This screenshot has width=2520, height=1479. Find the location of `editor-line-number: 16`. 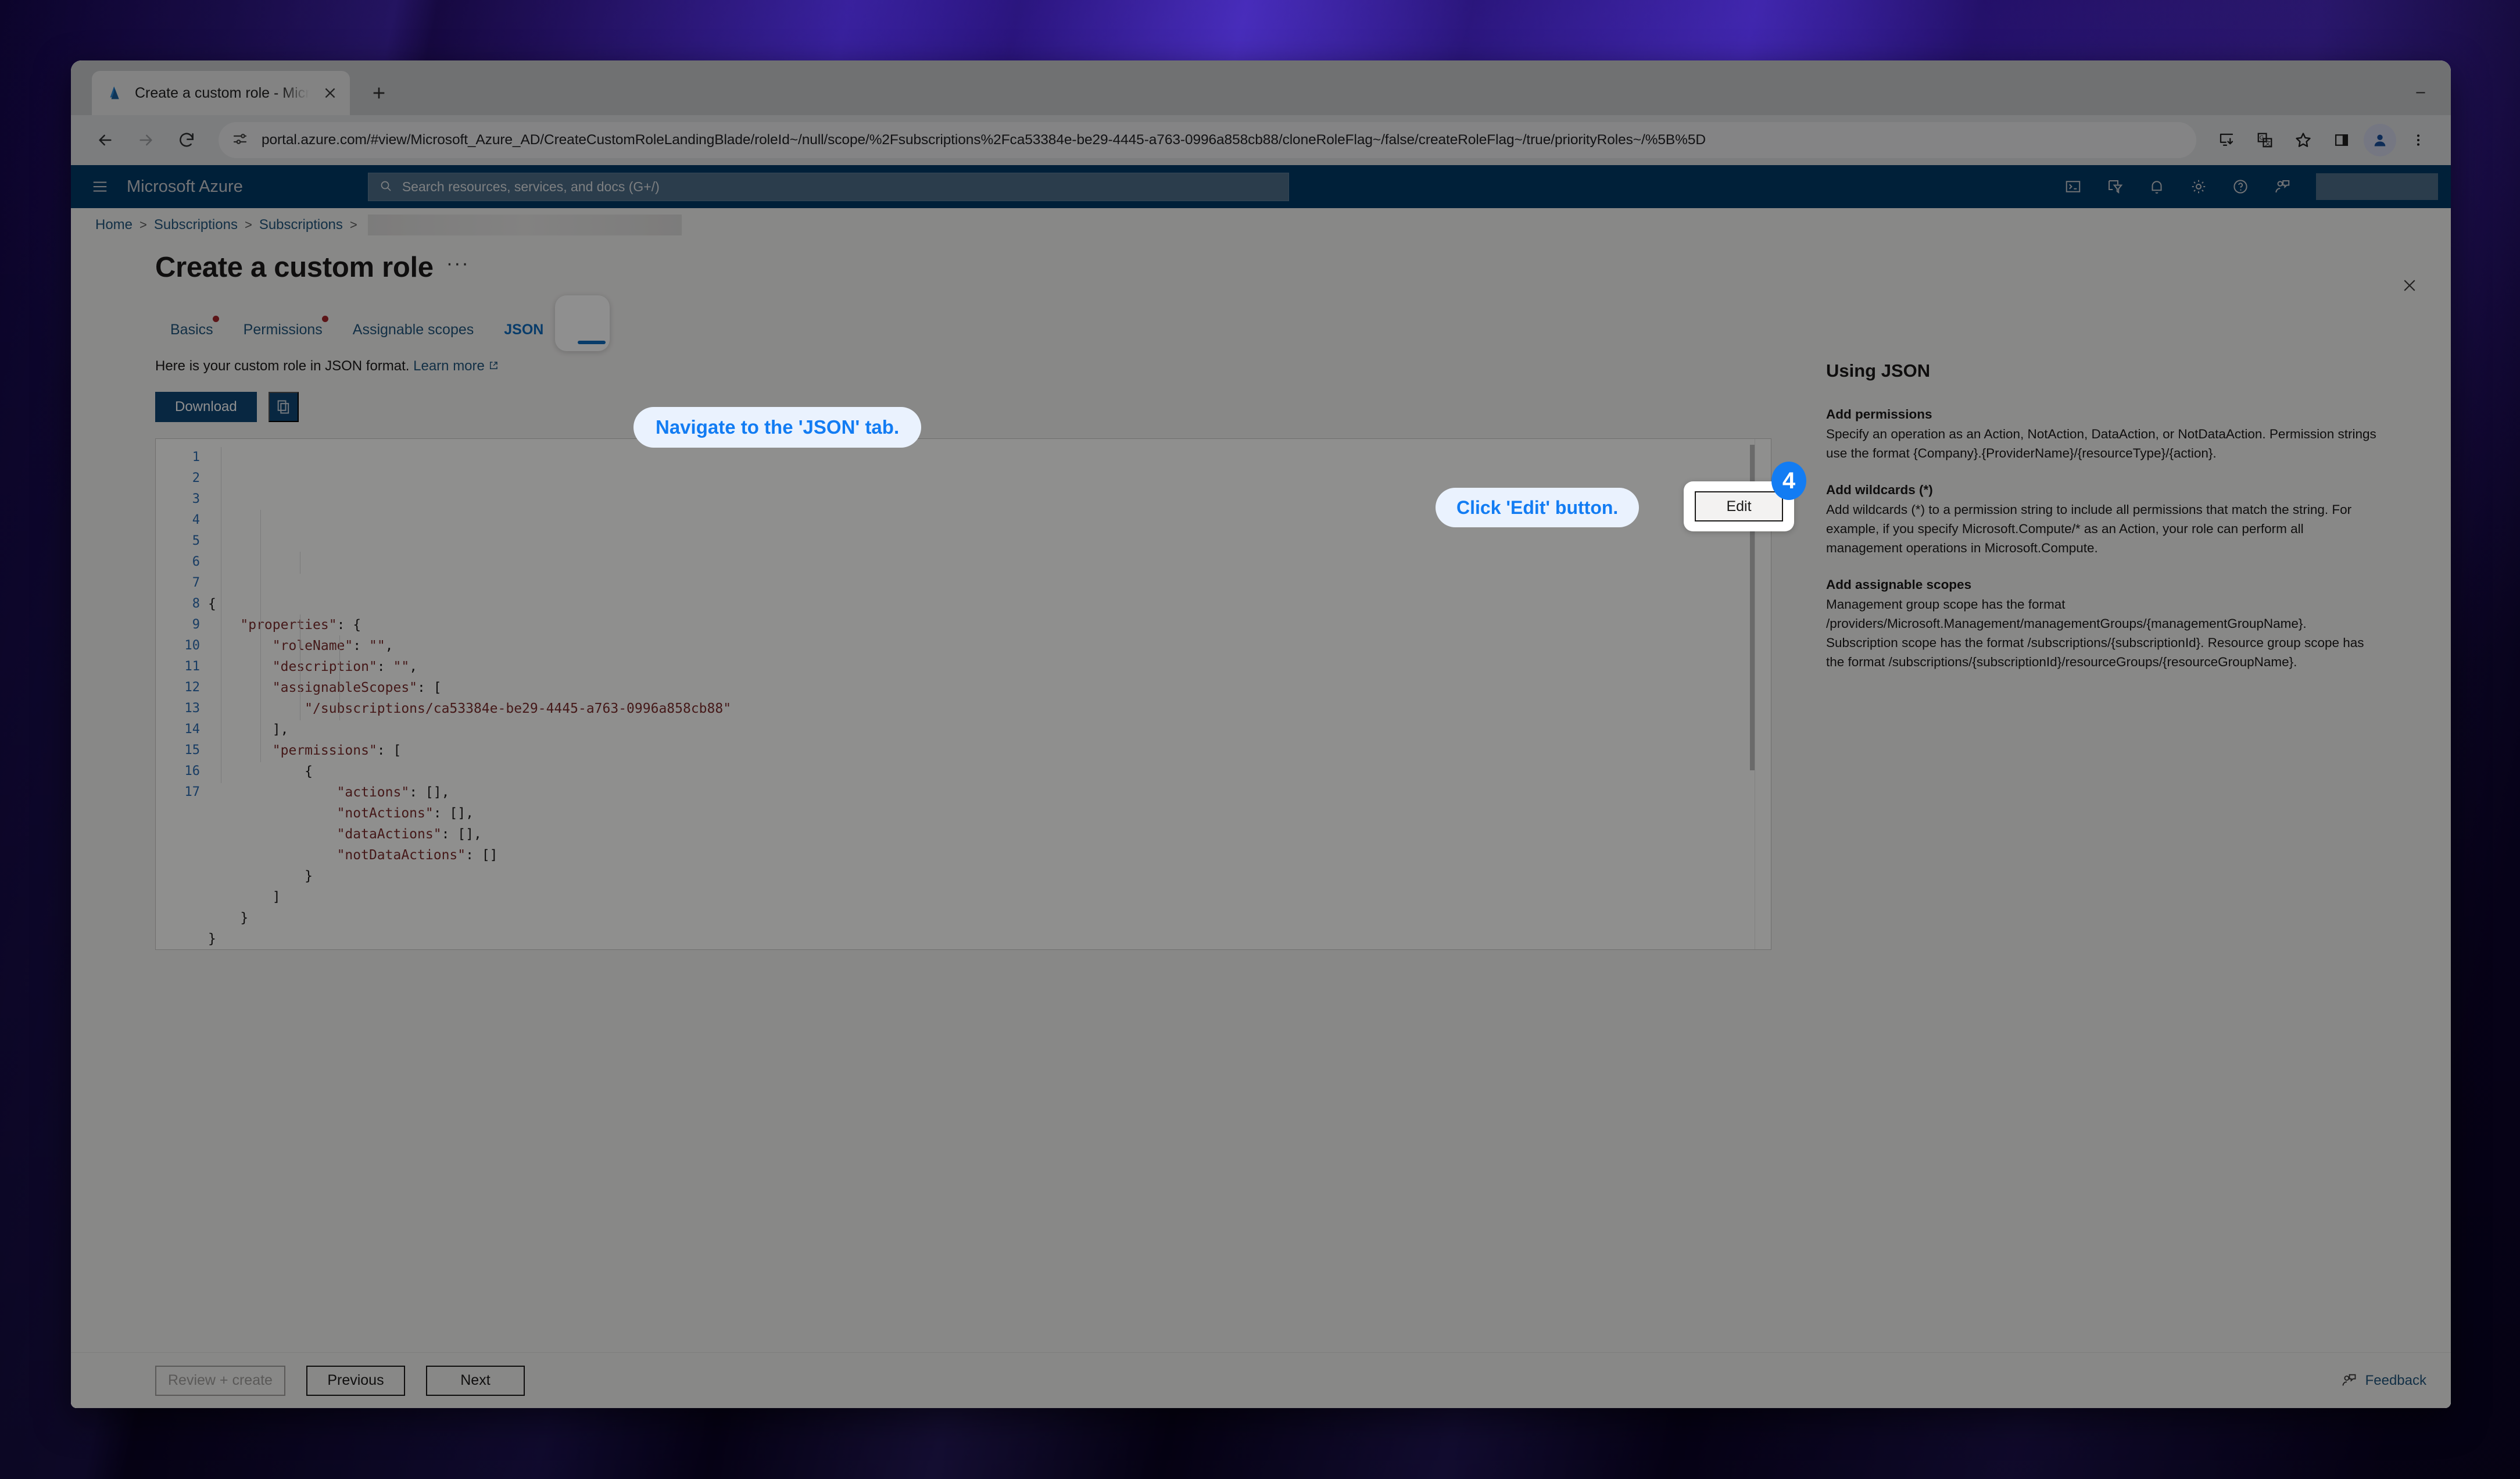

editor-line-number: 16 is located at coordinates (192, 771).